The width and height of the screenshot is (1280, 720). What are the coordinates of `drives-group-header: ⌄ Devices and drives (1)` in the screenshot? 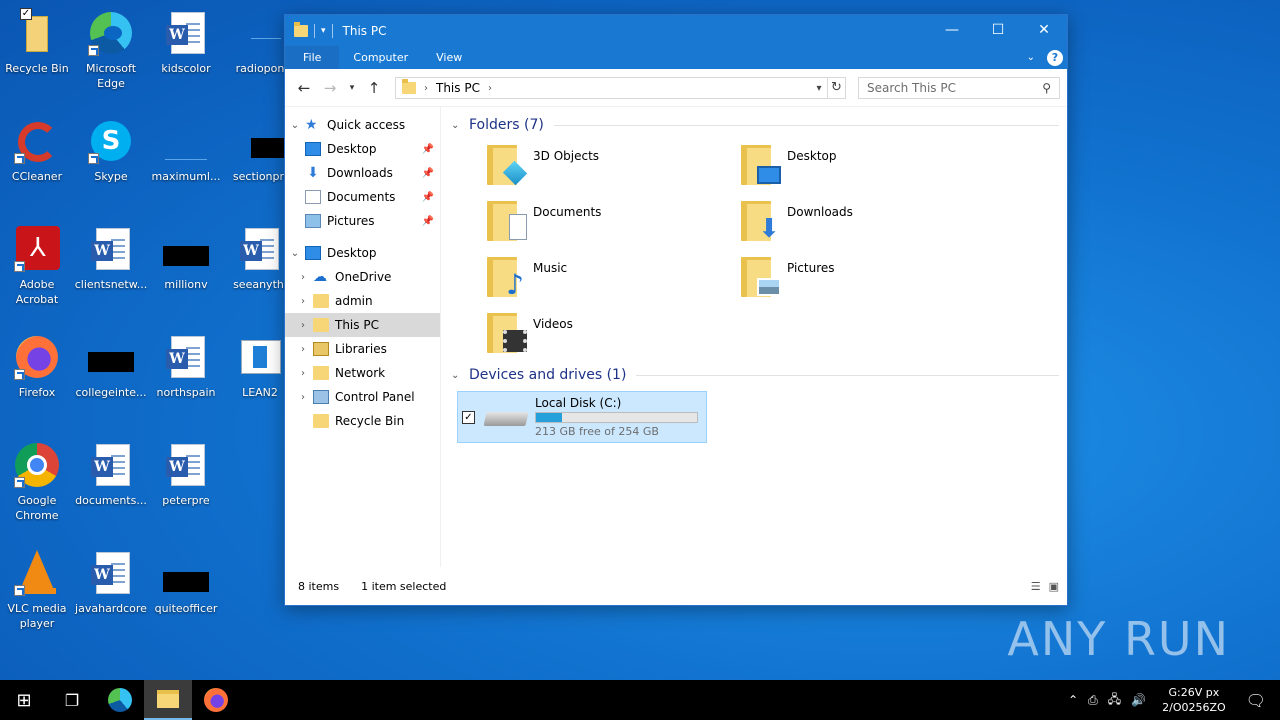 It's located at (754, 375).